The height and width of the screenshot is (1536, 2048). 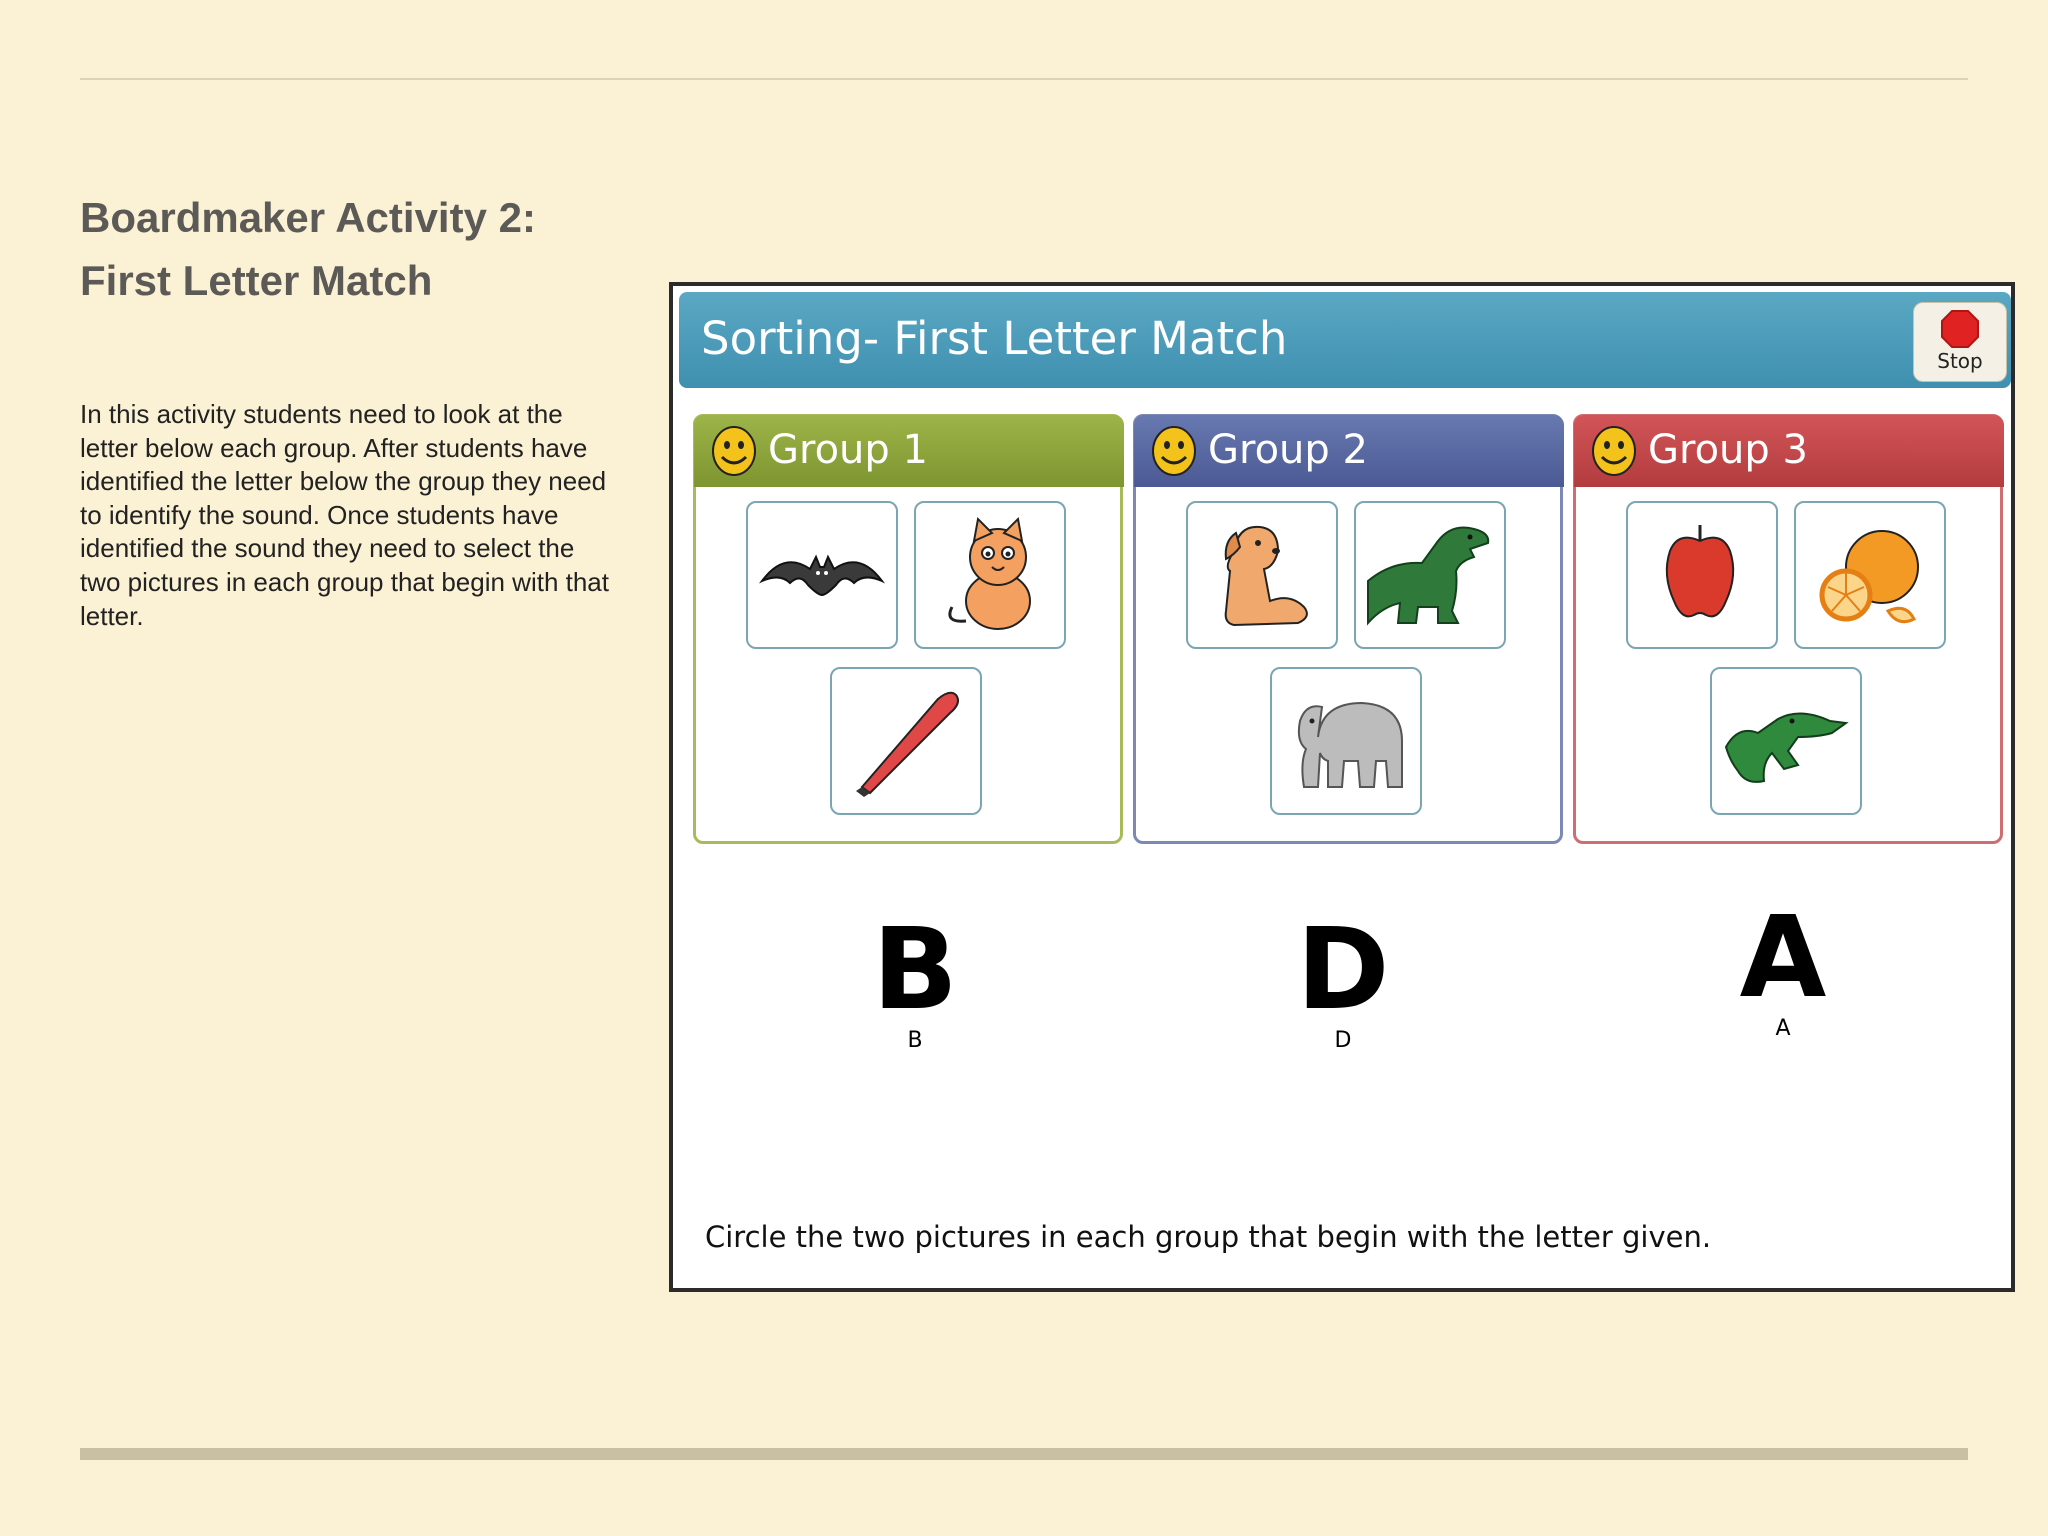 What do you see at coordinates (256, 280) in the screenshot?
I see `slide-title-line-2: First Letter Match` at bounding box center [256, 280].